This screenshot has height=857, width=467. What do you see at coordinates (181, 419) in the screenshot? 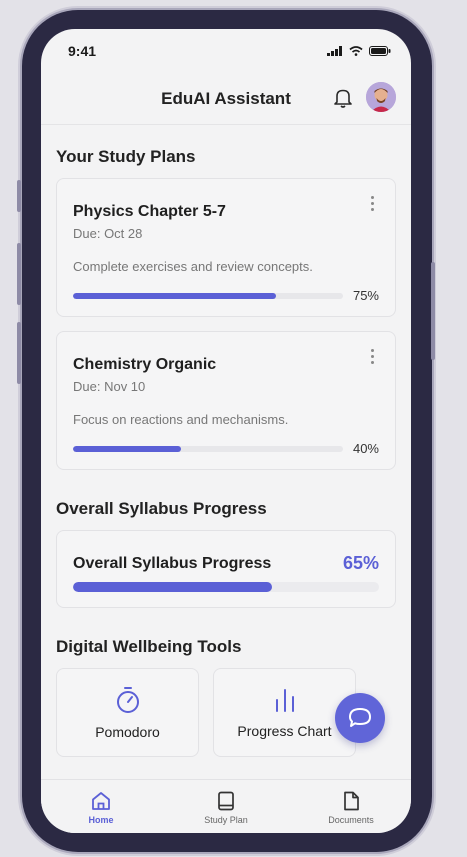
I see `plan-description: Focus on reactions and mechanisms.` at bounding box center [181, 419].